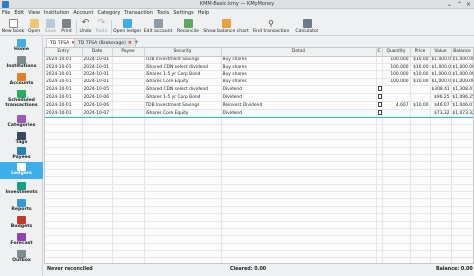  I want to click on sidebar-item-forecast: Forecast, so click(21, 239).